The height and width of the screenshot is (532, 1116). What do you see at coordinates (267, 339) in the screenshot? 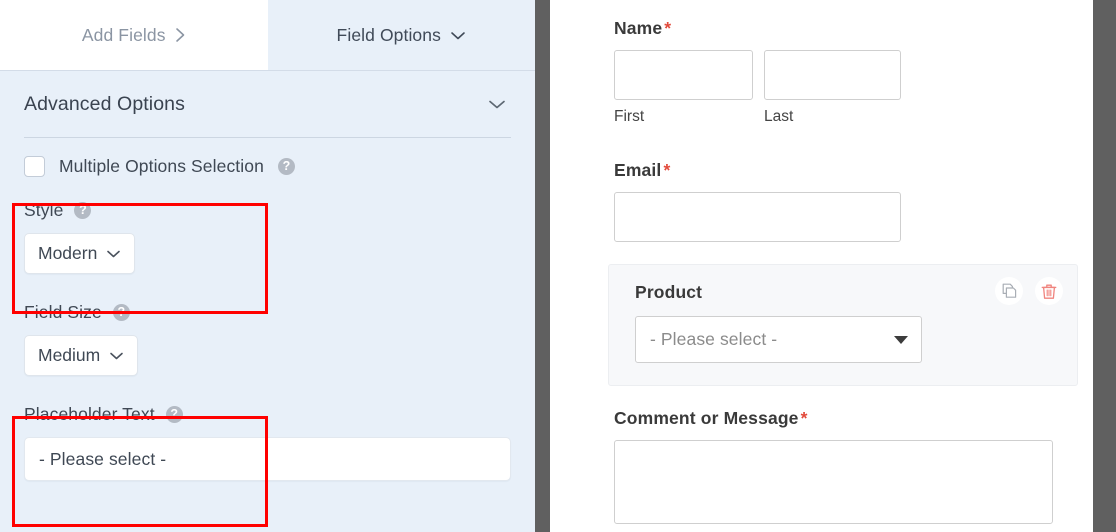
I see `field-size-group: Field Size ? Medium` at bounding box center [267, 339].